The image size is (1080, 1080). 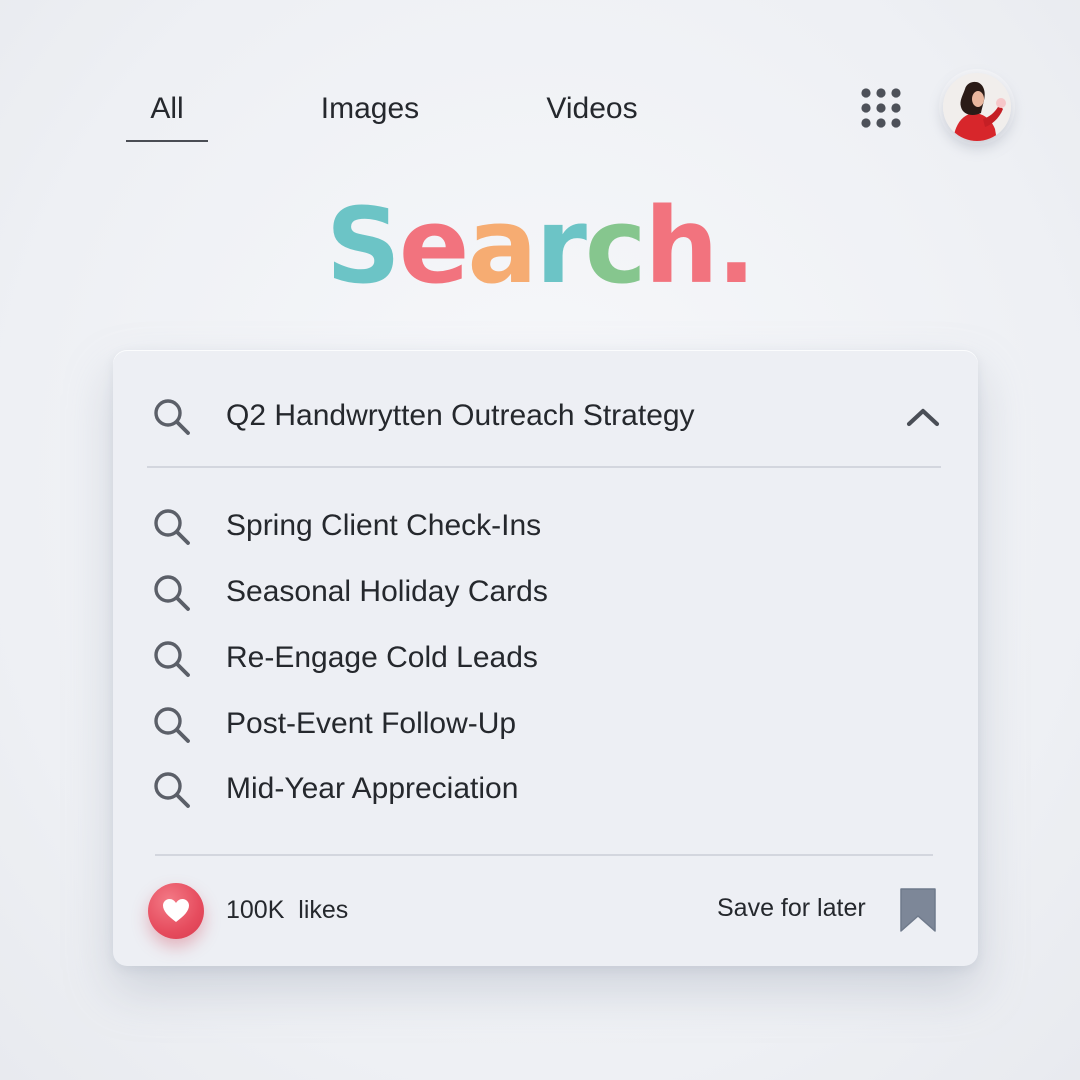 What do you see at coordinates (167, 113) in the screenshot?
I see `tab-all: All` at bounding box center [167, 113].